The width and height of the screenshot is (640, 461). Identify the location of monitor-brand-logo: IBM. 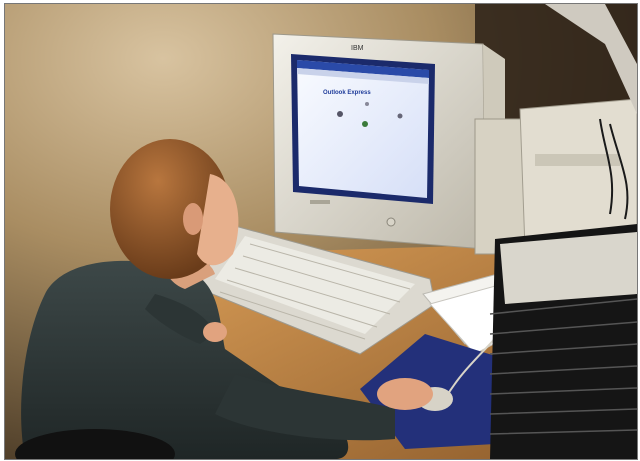
(357, 48).